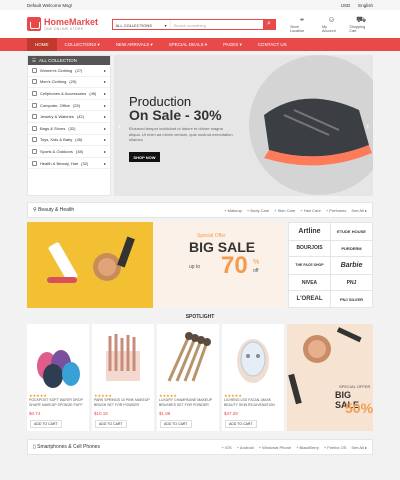  I want to click on big-sale-banner: Special Offer BIG SALE up to 70 % off, so click(156, 265).